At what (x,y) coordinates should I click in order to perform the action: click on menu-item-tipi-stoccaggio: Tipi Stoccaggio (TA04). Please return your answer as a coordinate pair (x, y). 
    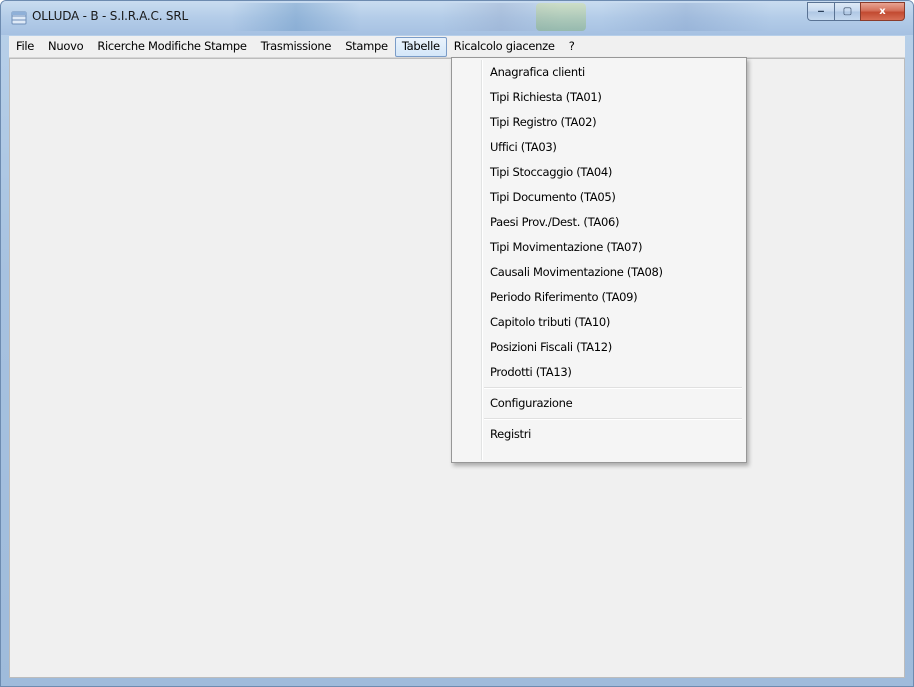
    Looking at the image, I should click on (599, 172).